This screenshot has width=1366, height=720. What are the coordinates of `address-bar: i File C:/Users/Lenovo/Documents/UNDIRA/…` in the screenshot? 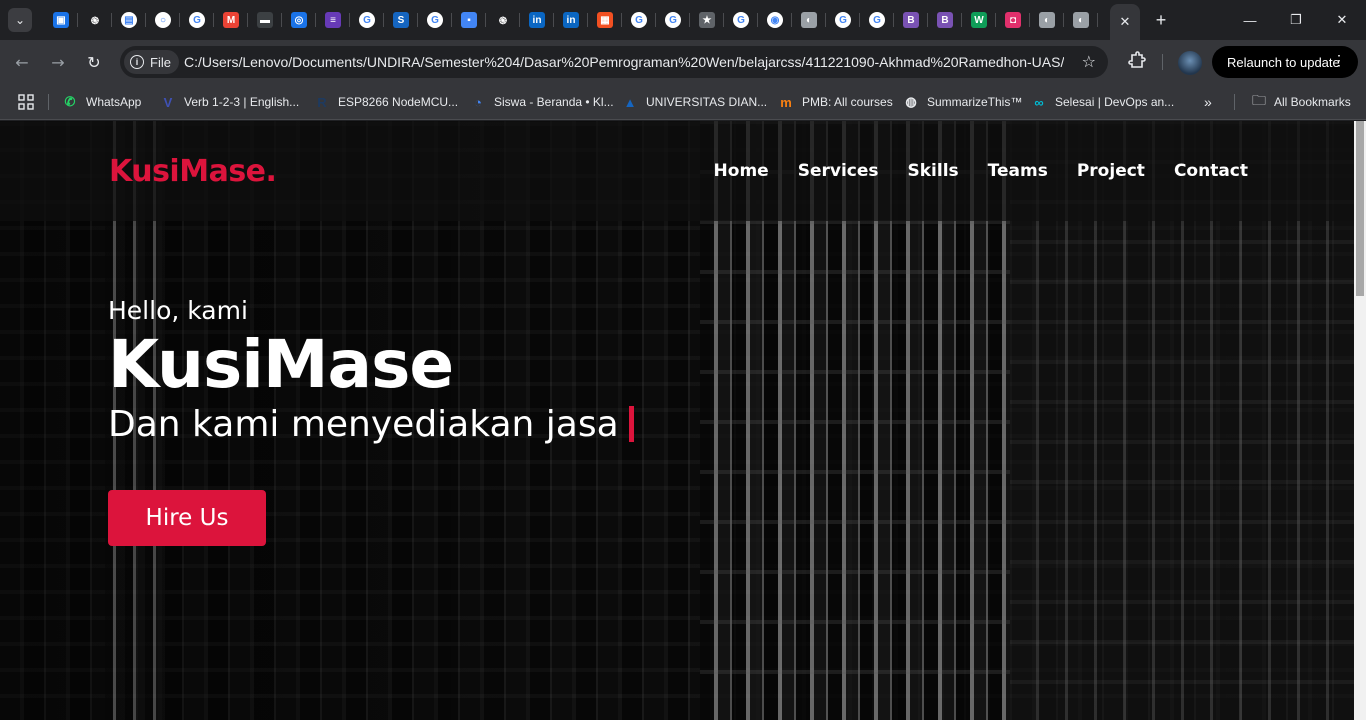 It's located at (614, 62).